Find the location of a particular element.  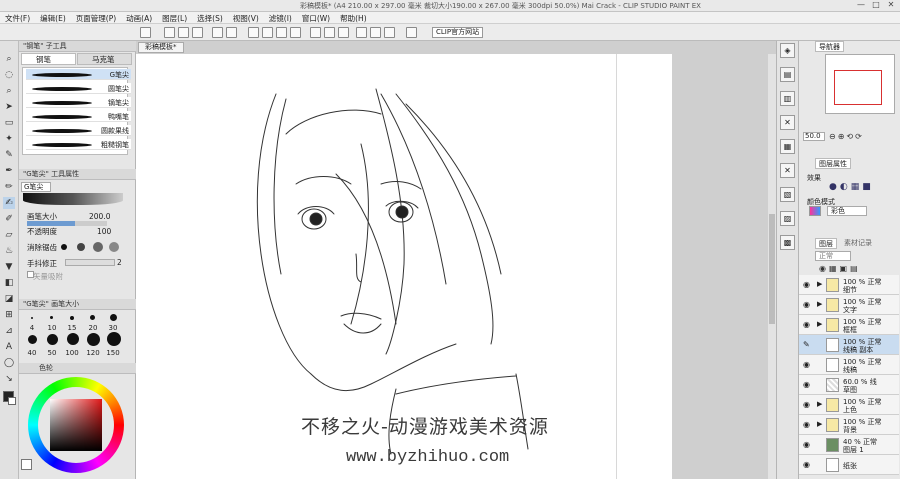

color-set-icon: ▨ is located at coordinates (787, 218).